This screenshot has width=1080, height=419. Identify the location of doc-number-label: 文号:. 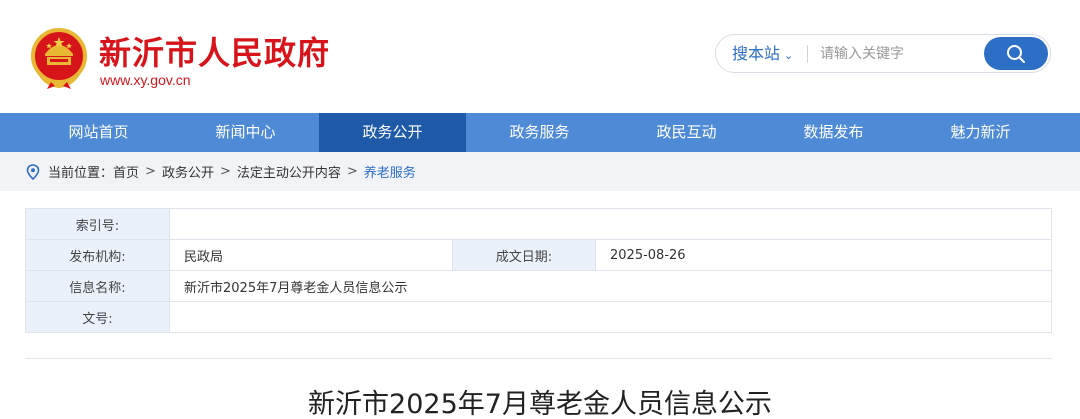
(97, 317).